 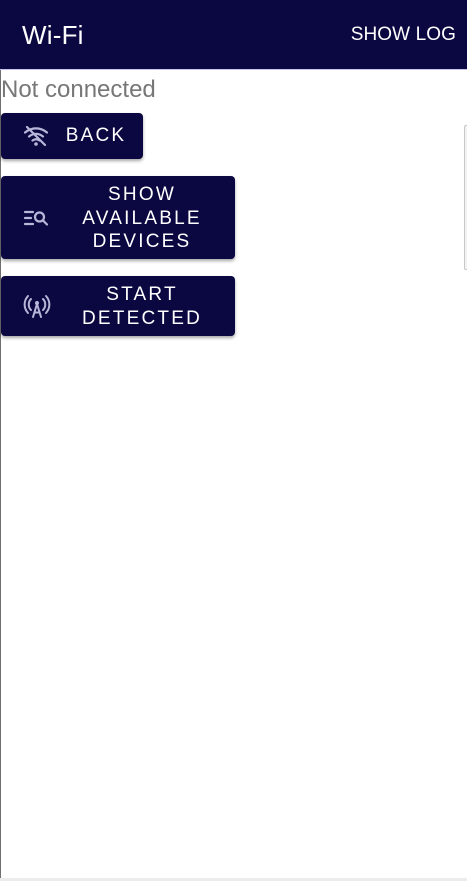 I want to click on back-button-label: BACK, so click(x=96, y=135).